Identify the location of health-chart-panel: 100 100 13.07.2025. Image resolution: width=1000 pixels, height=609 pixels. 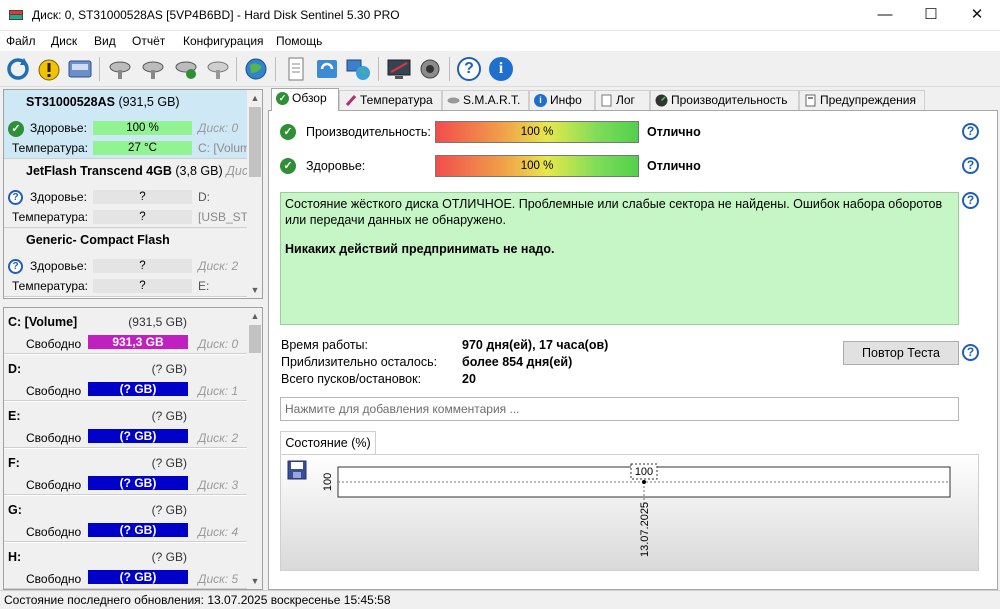
(629, 512).